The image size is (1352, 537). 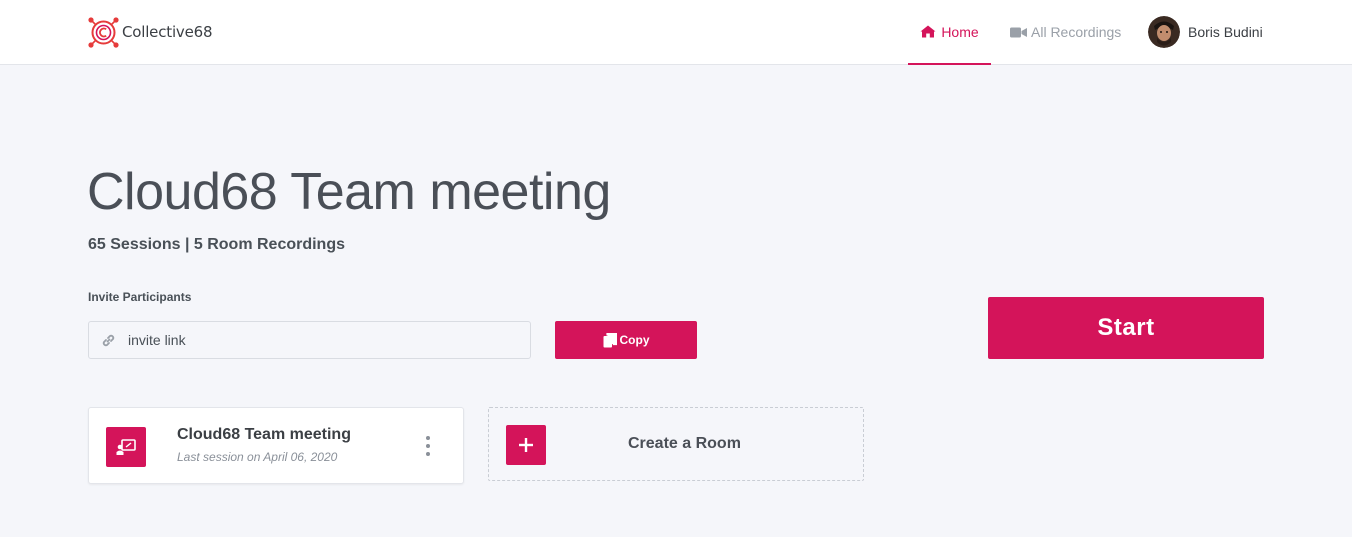 I want to click on create-room-label: Create a Room, so click(x=684, y=443).